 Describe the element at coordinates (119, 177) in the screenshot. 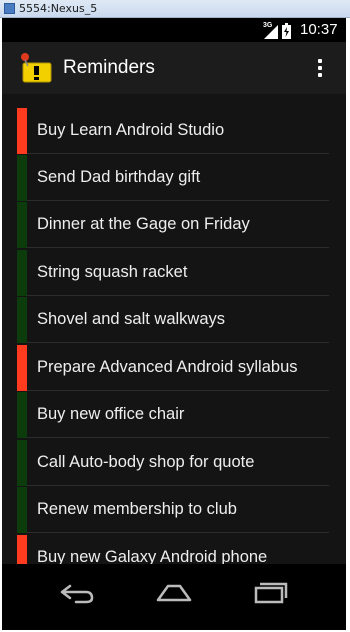

I see `reminder-text: Send Dad birthday gift` at that location.